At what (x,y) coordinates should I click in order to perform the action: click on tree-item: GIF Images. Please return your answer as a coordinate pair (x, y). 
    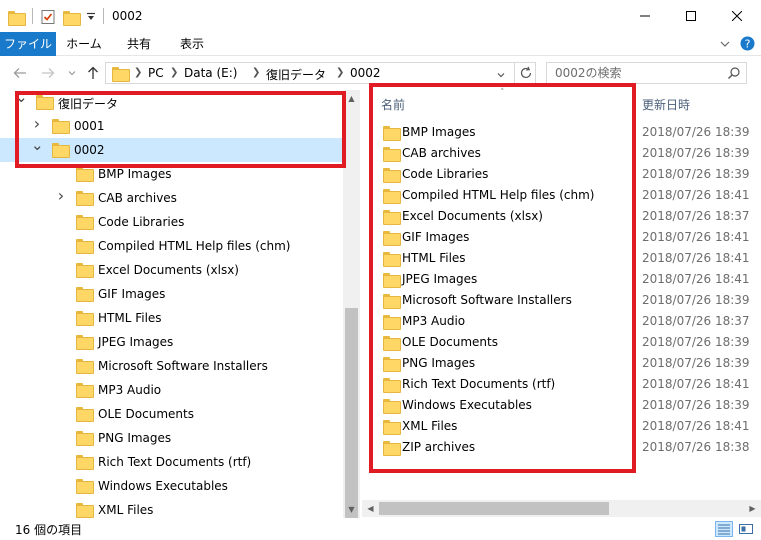
    Looking at the image, I should click on (171, 294).